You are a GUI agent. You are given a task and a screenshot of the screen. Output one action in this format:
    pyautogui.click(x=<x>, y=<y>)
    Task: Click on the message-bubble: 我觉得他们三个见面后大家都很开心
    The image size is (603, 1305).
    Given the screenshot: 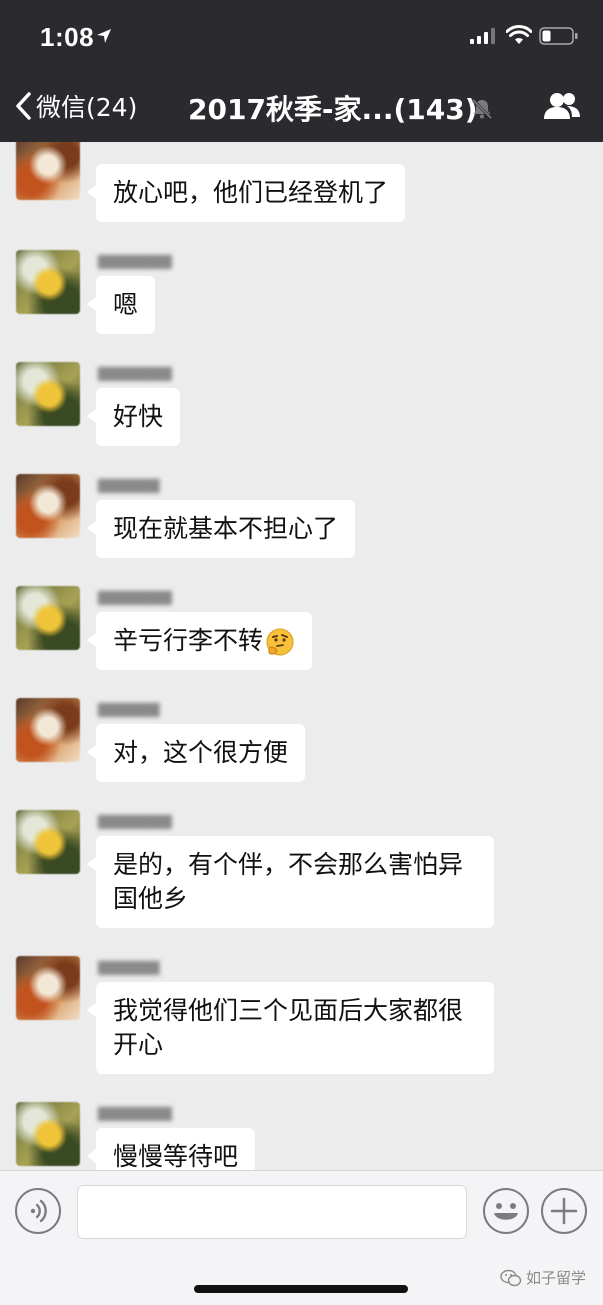 What is the action you would take?
    pyautogui.click(x=290, y=1028)
    